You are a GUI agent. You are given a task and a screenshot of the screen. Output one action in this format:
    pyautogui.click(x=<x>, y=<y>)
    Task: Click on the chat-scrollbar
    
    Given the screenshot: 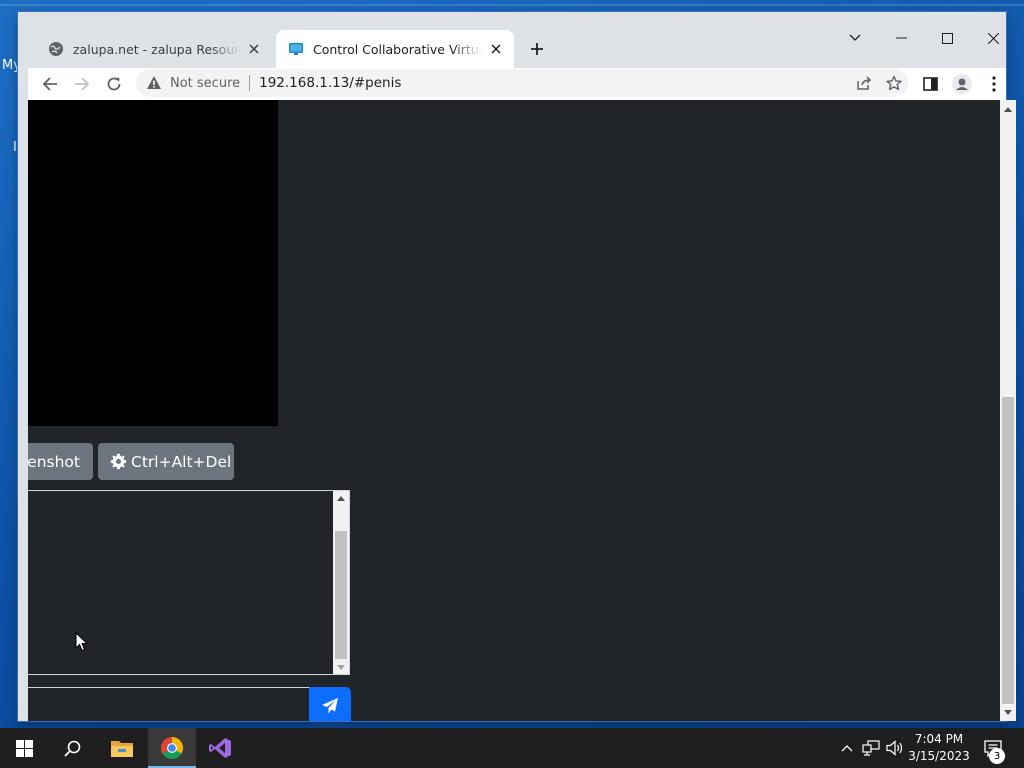 What is the action you would take?
    pyautogui.click(x=341, y=582)
    